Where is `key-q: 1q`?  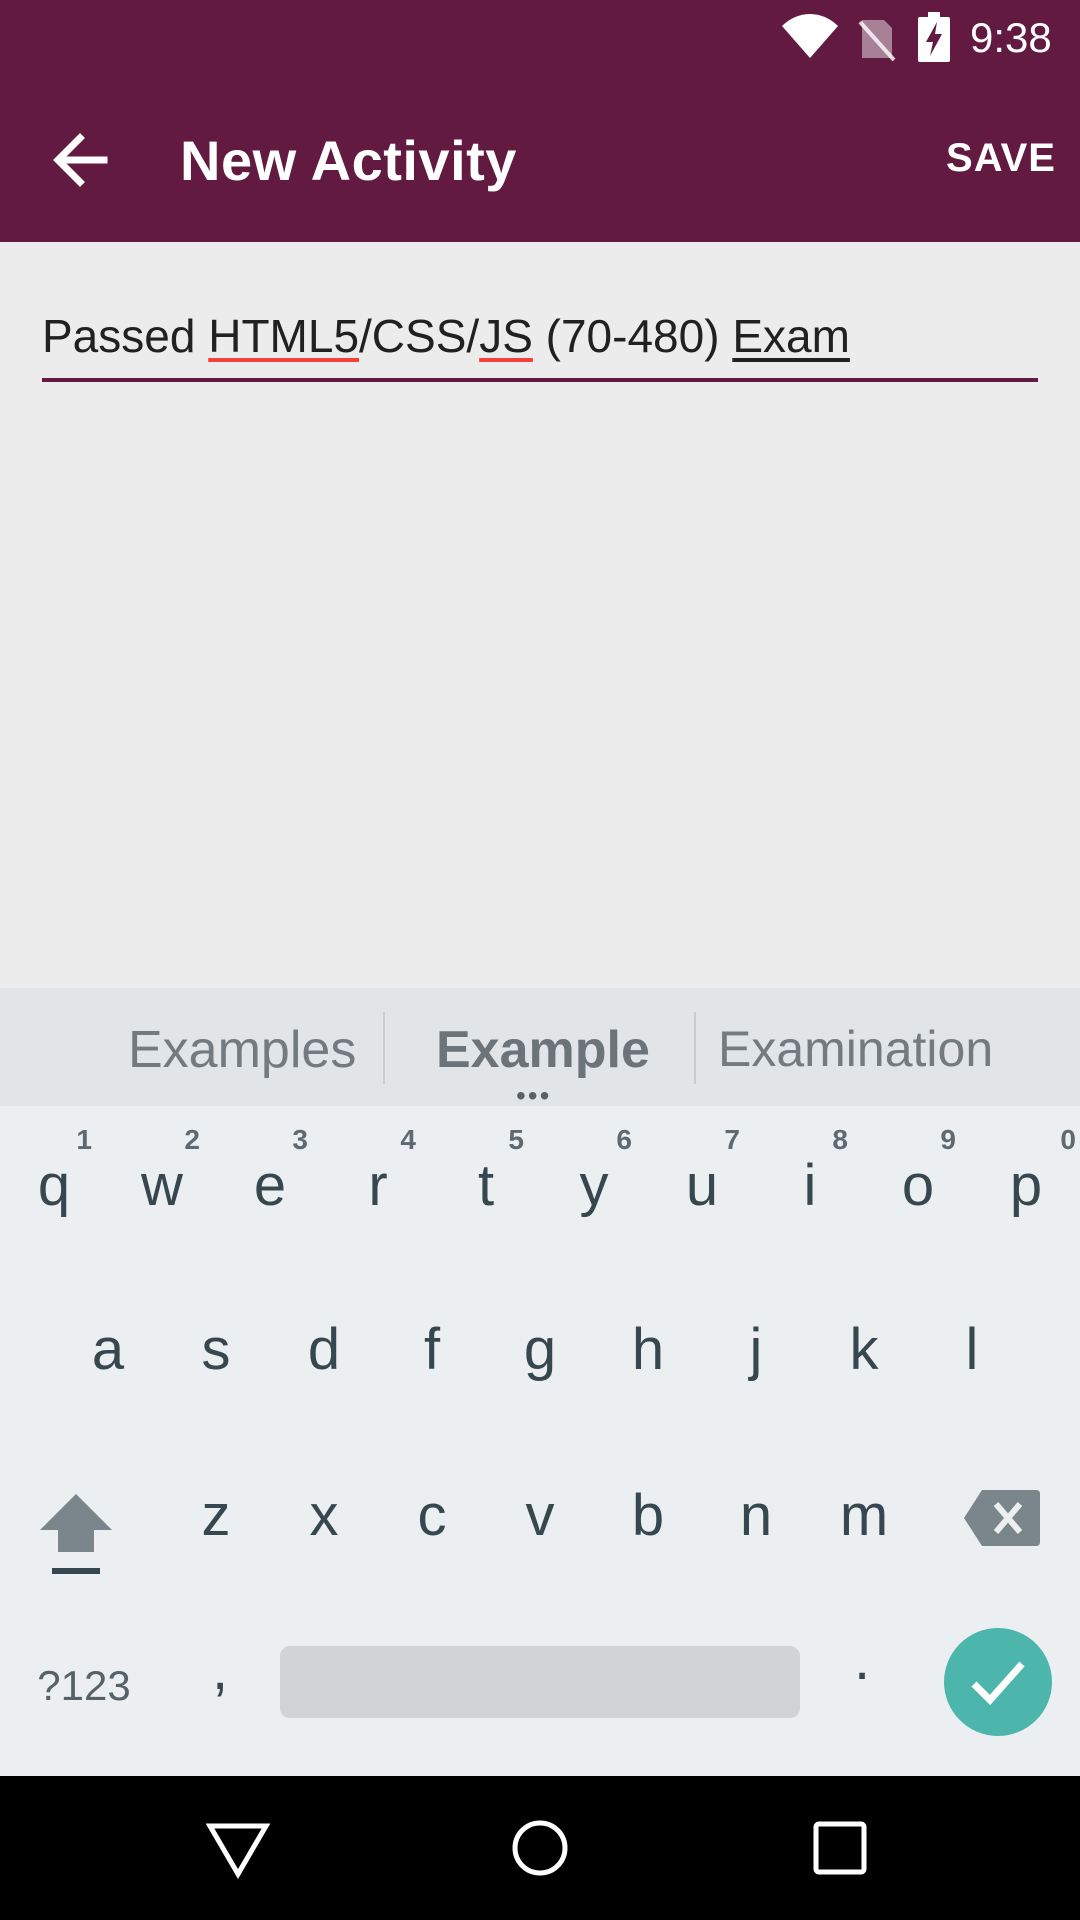
key-q: 1q is located at coordinates (54, 1181).